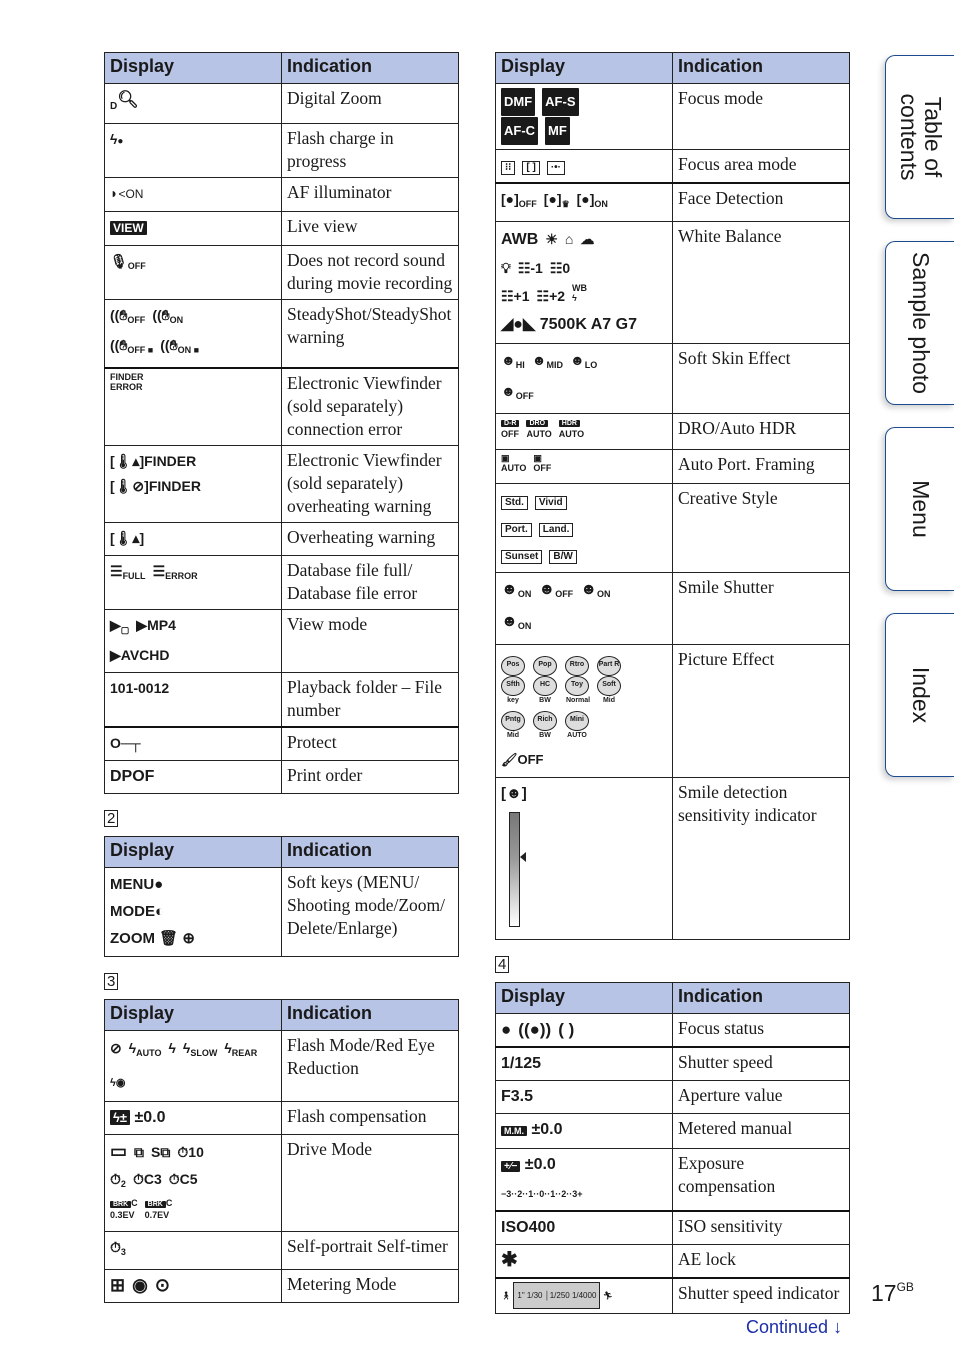 This screenshot has height=1357, width=954. What do you see at coordinates (281, 1118) in the screenshot?
I see `table-row: ϟ± ±0.0 Flash compensation` at bounding box center [281, 1118].